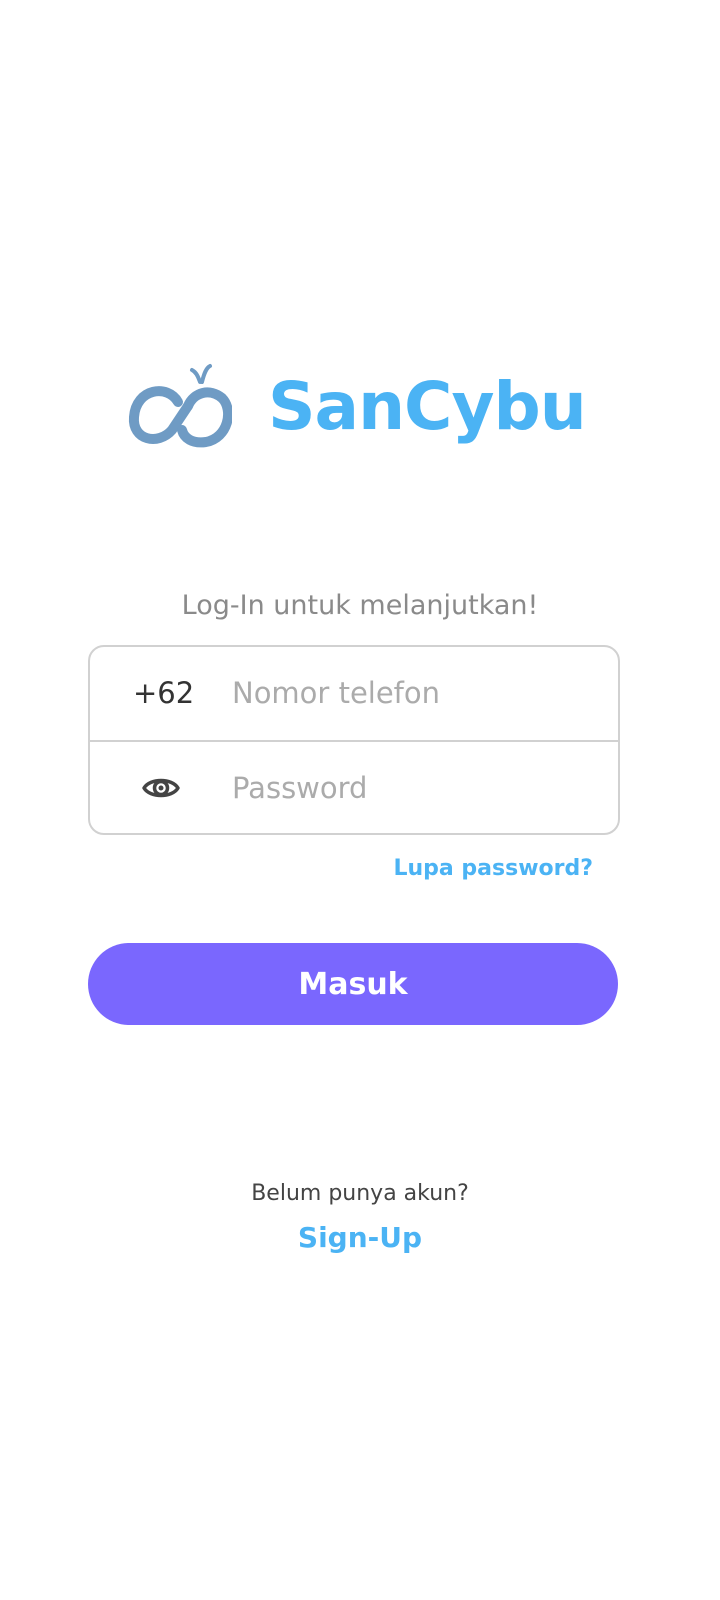  I want to click on country-code-prefix: +62, so click(163, 693).